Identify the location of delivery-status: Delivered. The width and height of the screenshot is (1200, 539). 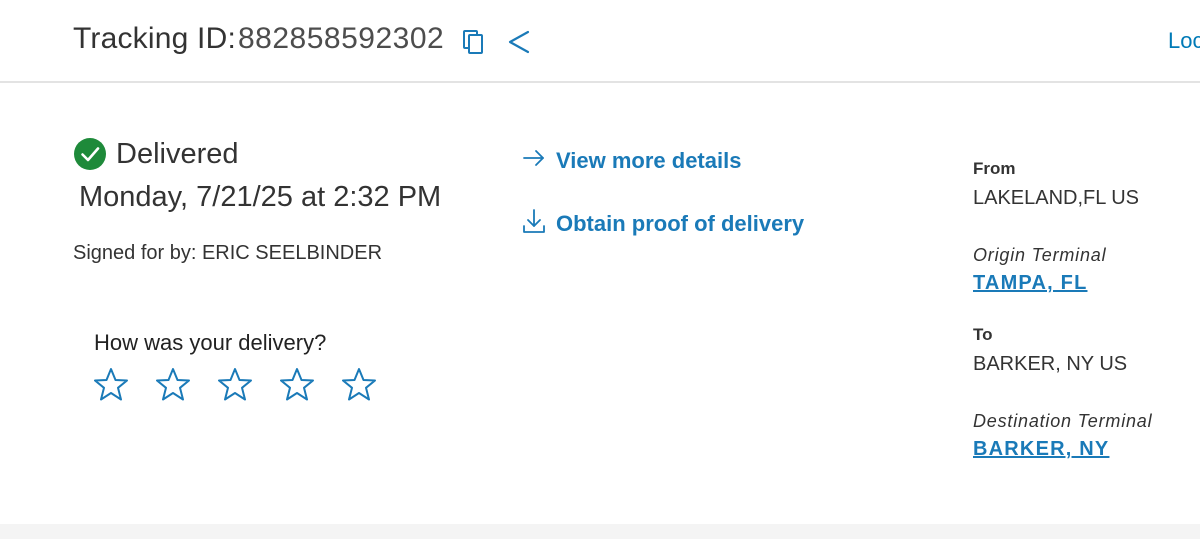
(177, 154).